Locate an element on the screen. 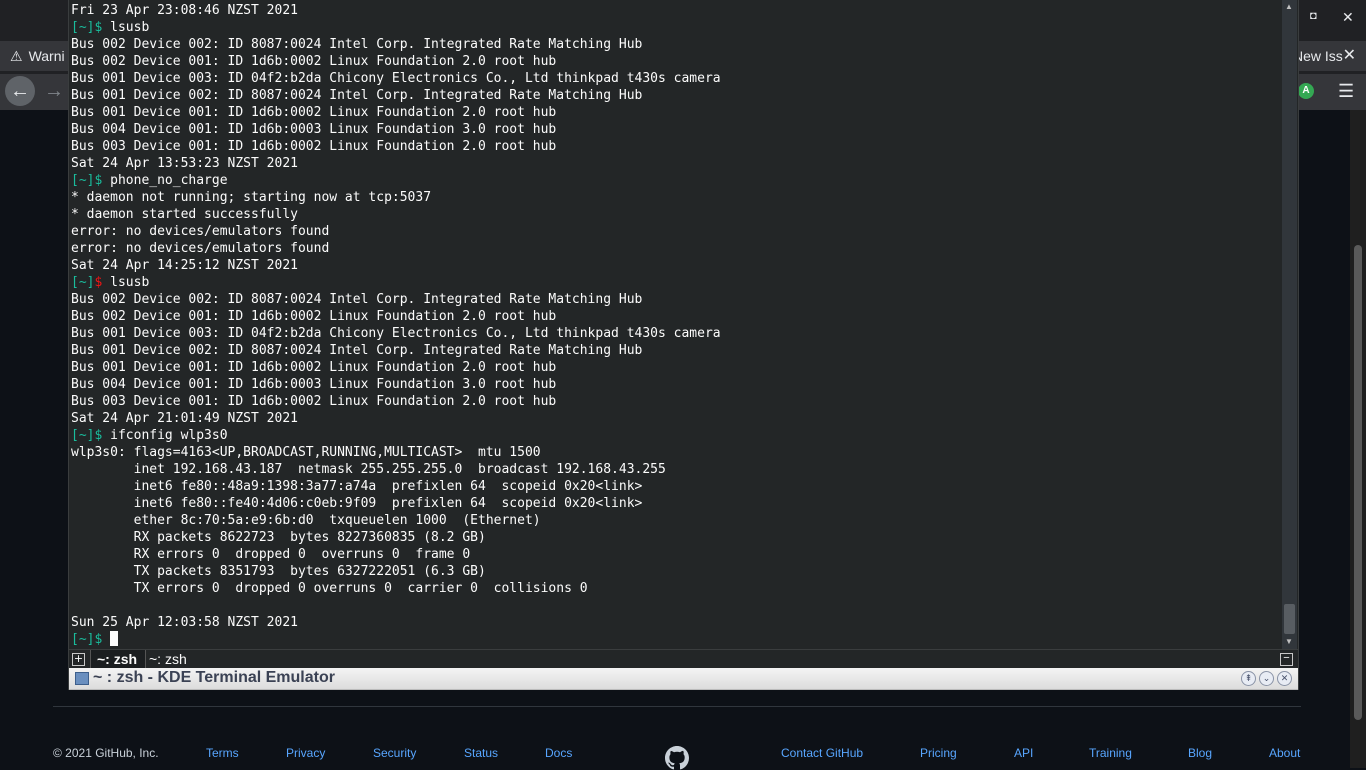  footer-divider is located at coordinates (677, 706).